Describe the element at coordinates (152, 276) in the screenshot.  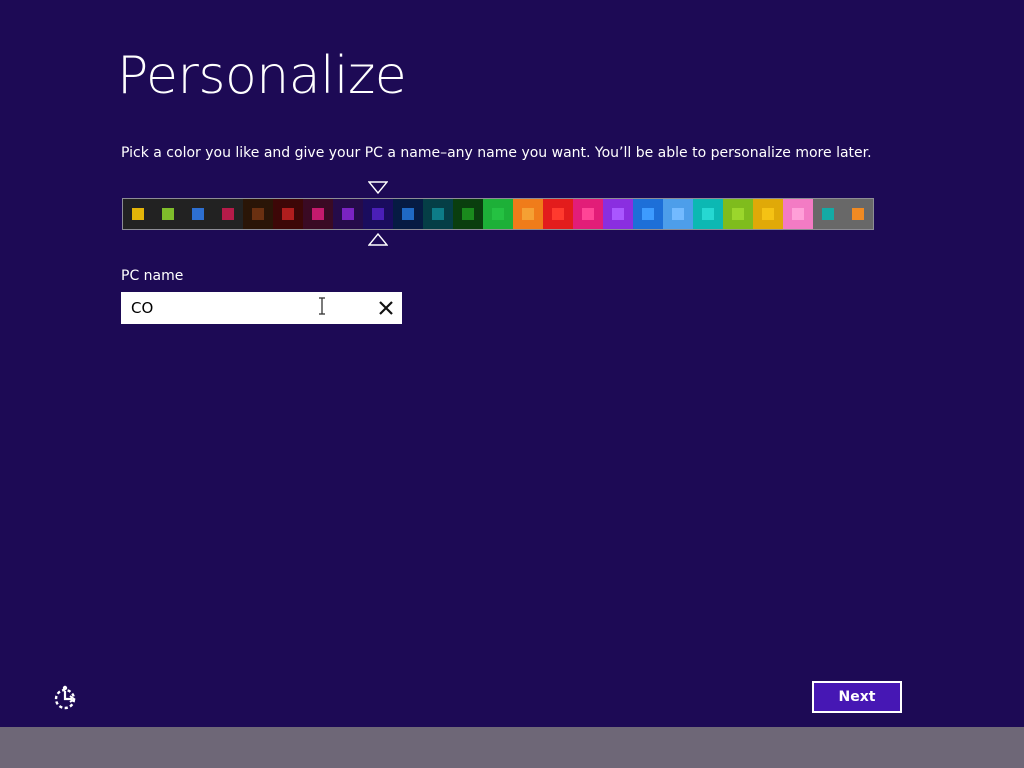
I see `pc-name-label: PC name` at that location.